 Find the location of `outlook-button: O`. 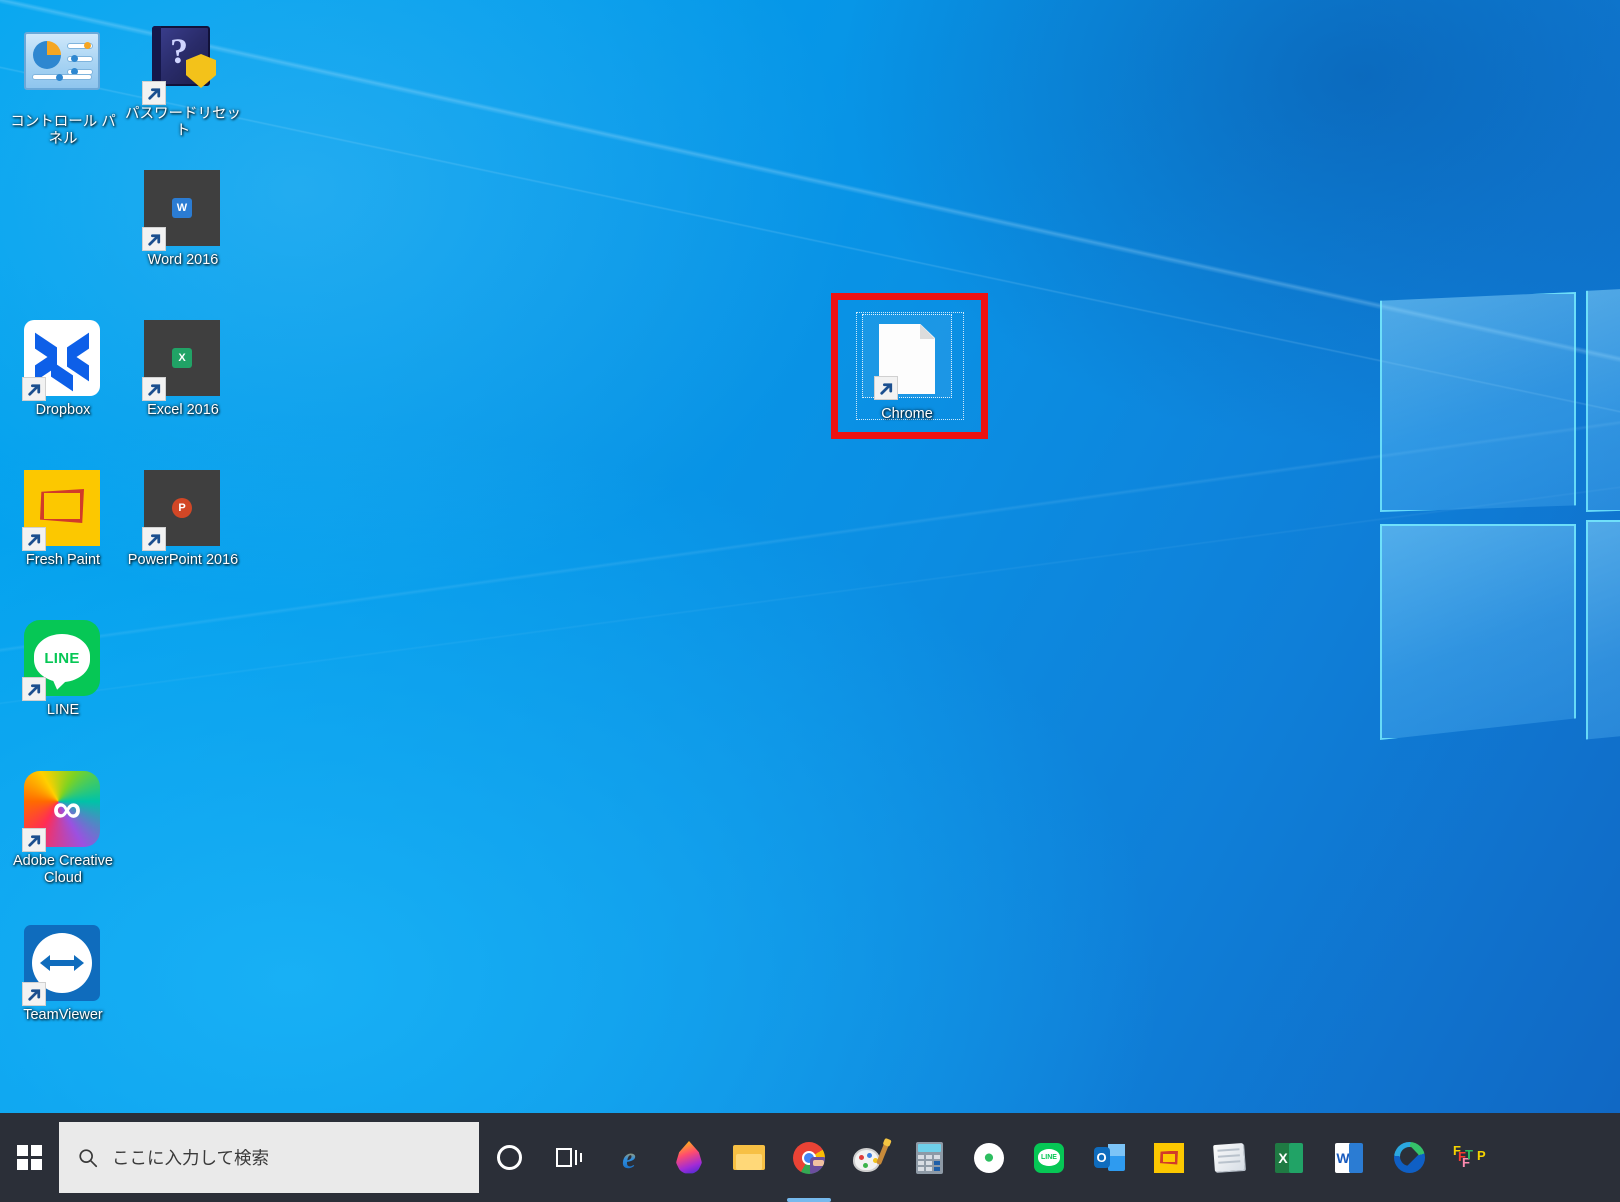

outlook-button: O is located at coordinates (1109, 1157).